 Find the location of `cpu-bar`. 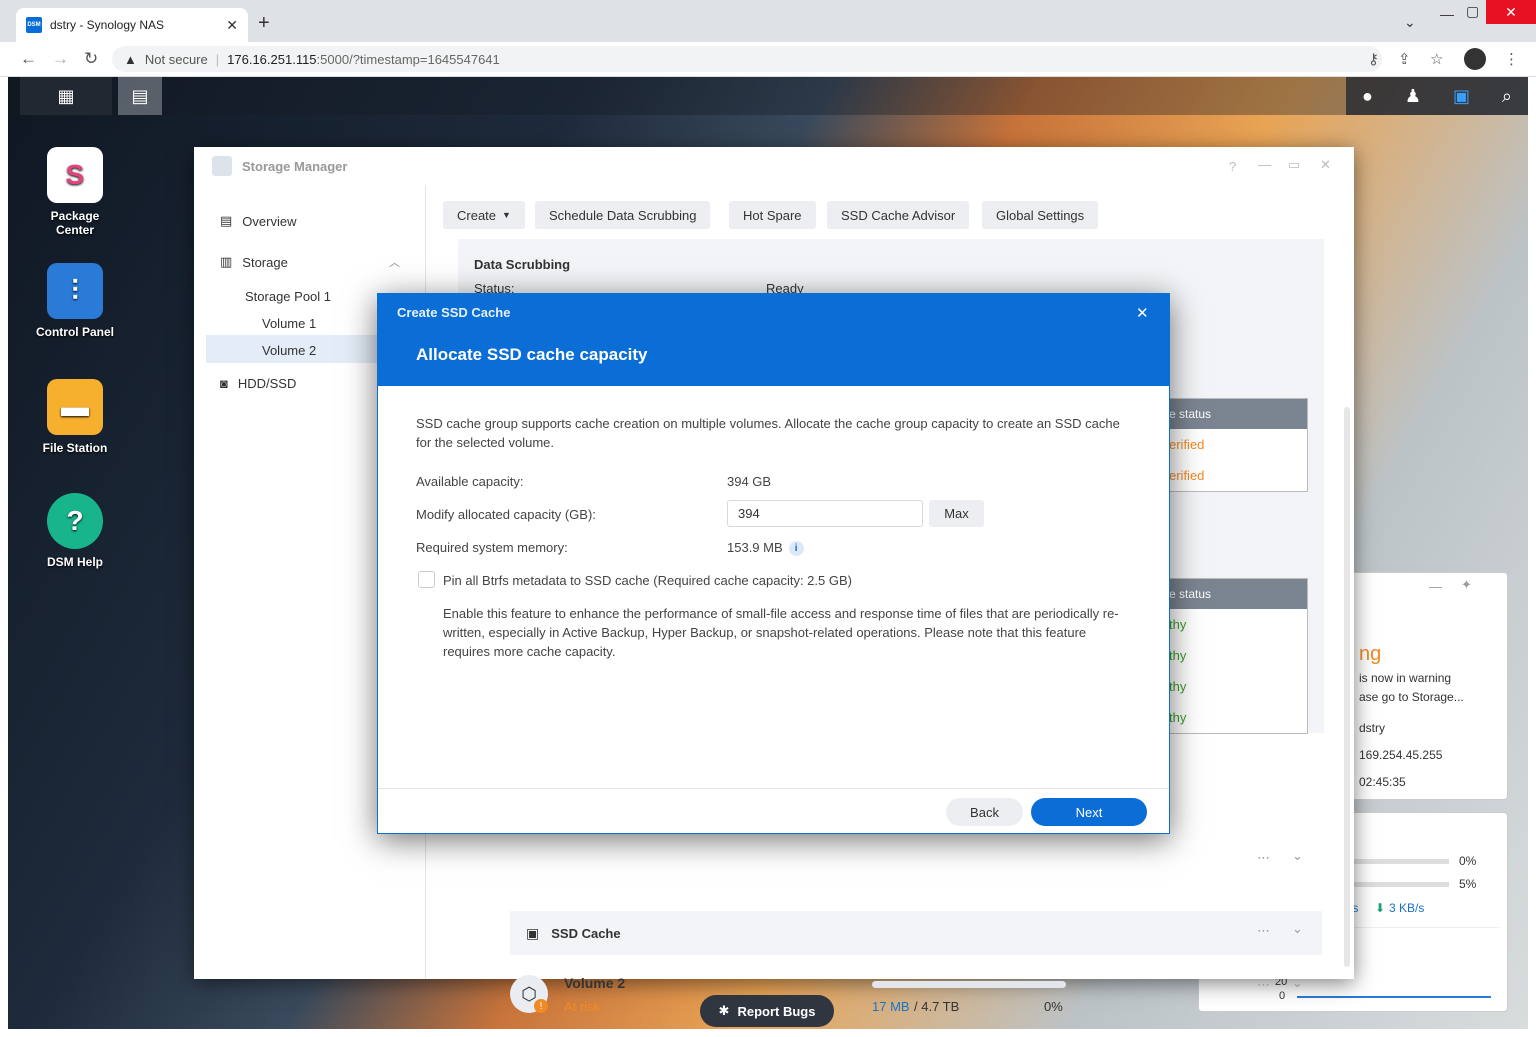

cpu-bar is located at coordinates (1399, 861).